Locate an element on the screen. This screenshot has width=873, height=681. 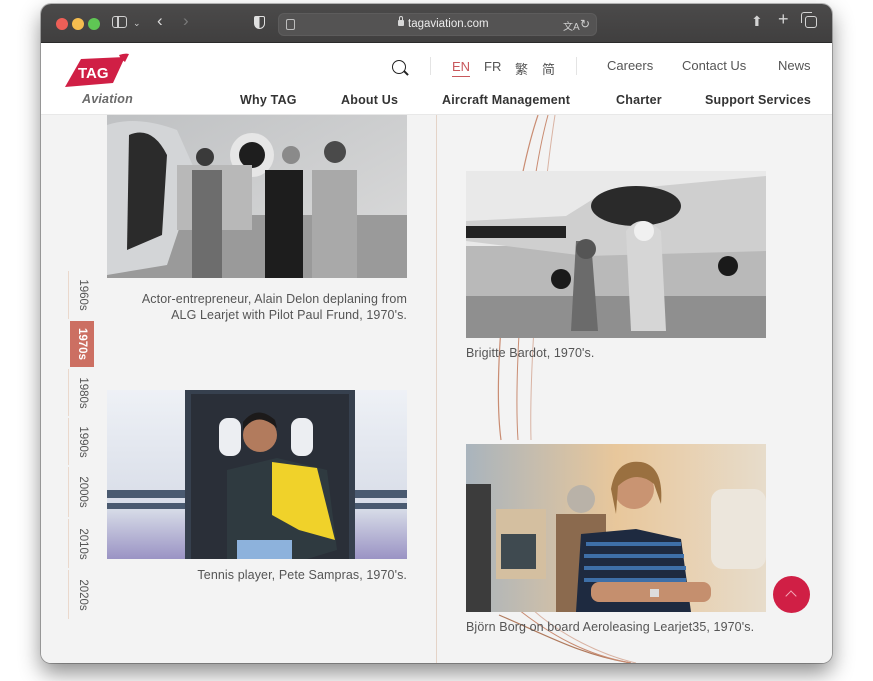
logo-text: TAG is located at coordinates (93, 73).